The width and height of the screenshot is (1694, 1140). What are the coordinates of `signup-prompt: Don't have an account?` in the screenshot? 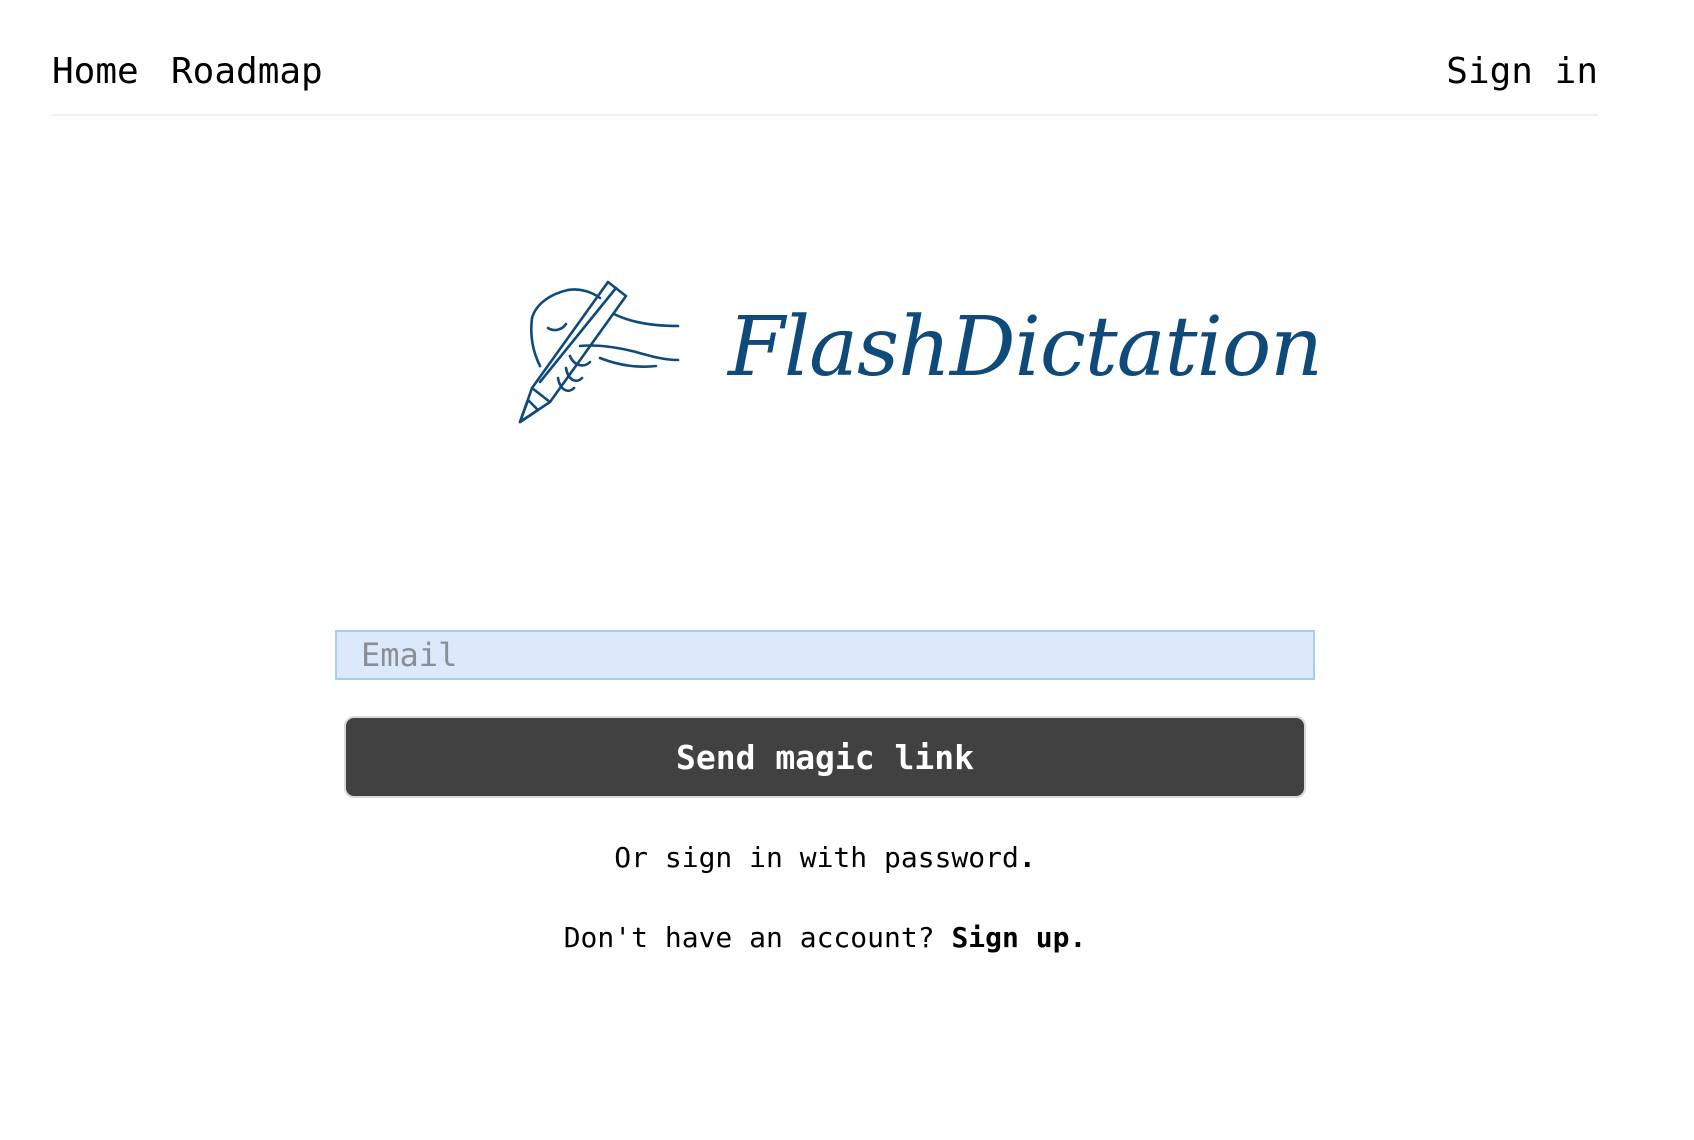 It's located at (749, 937).